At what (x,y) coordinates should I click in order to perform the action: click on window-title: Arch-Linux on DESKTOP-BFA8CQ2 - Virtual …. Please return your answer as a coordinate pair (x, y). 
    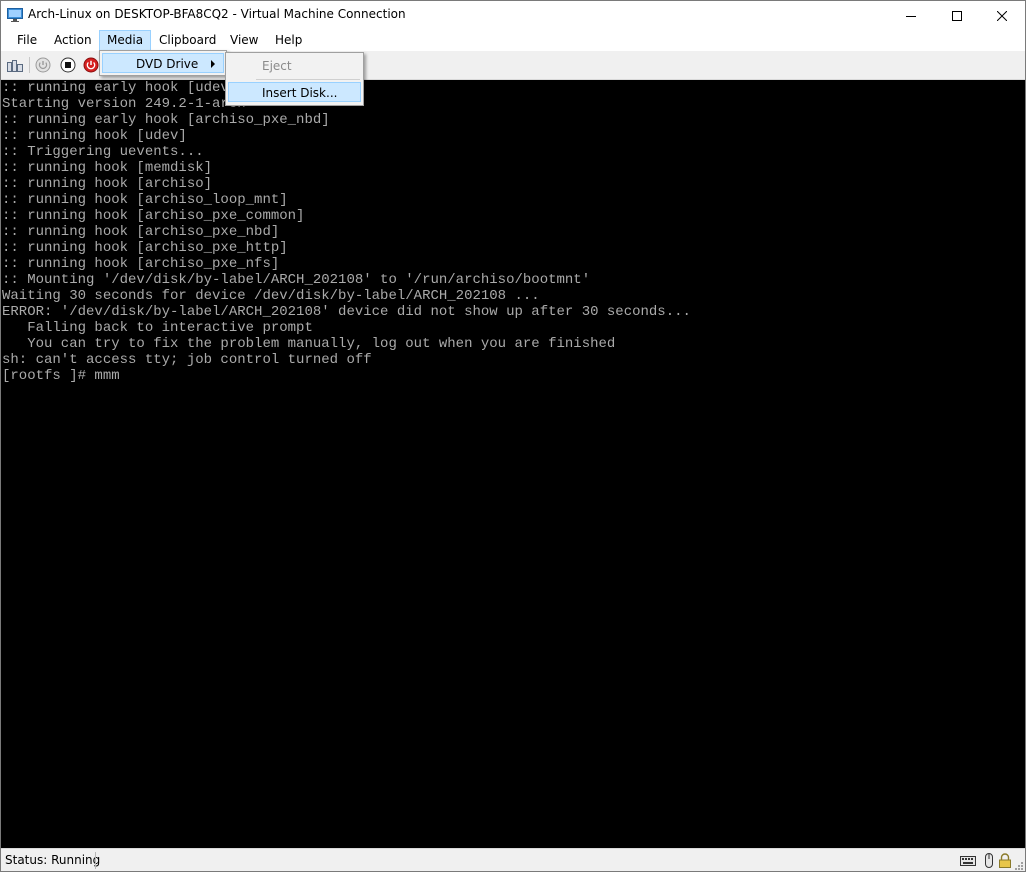
    Looking at the image, I should click on (217, 14).